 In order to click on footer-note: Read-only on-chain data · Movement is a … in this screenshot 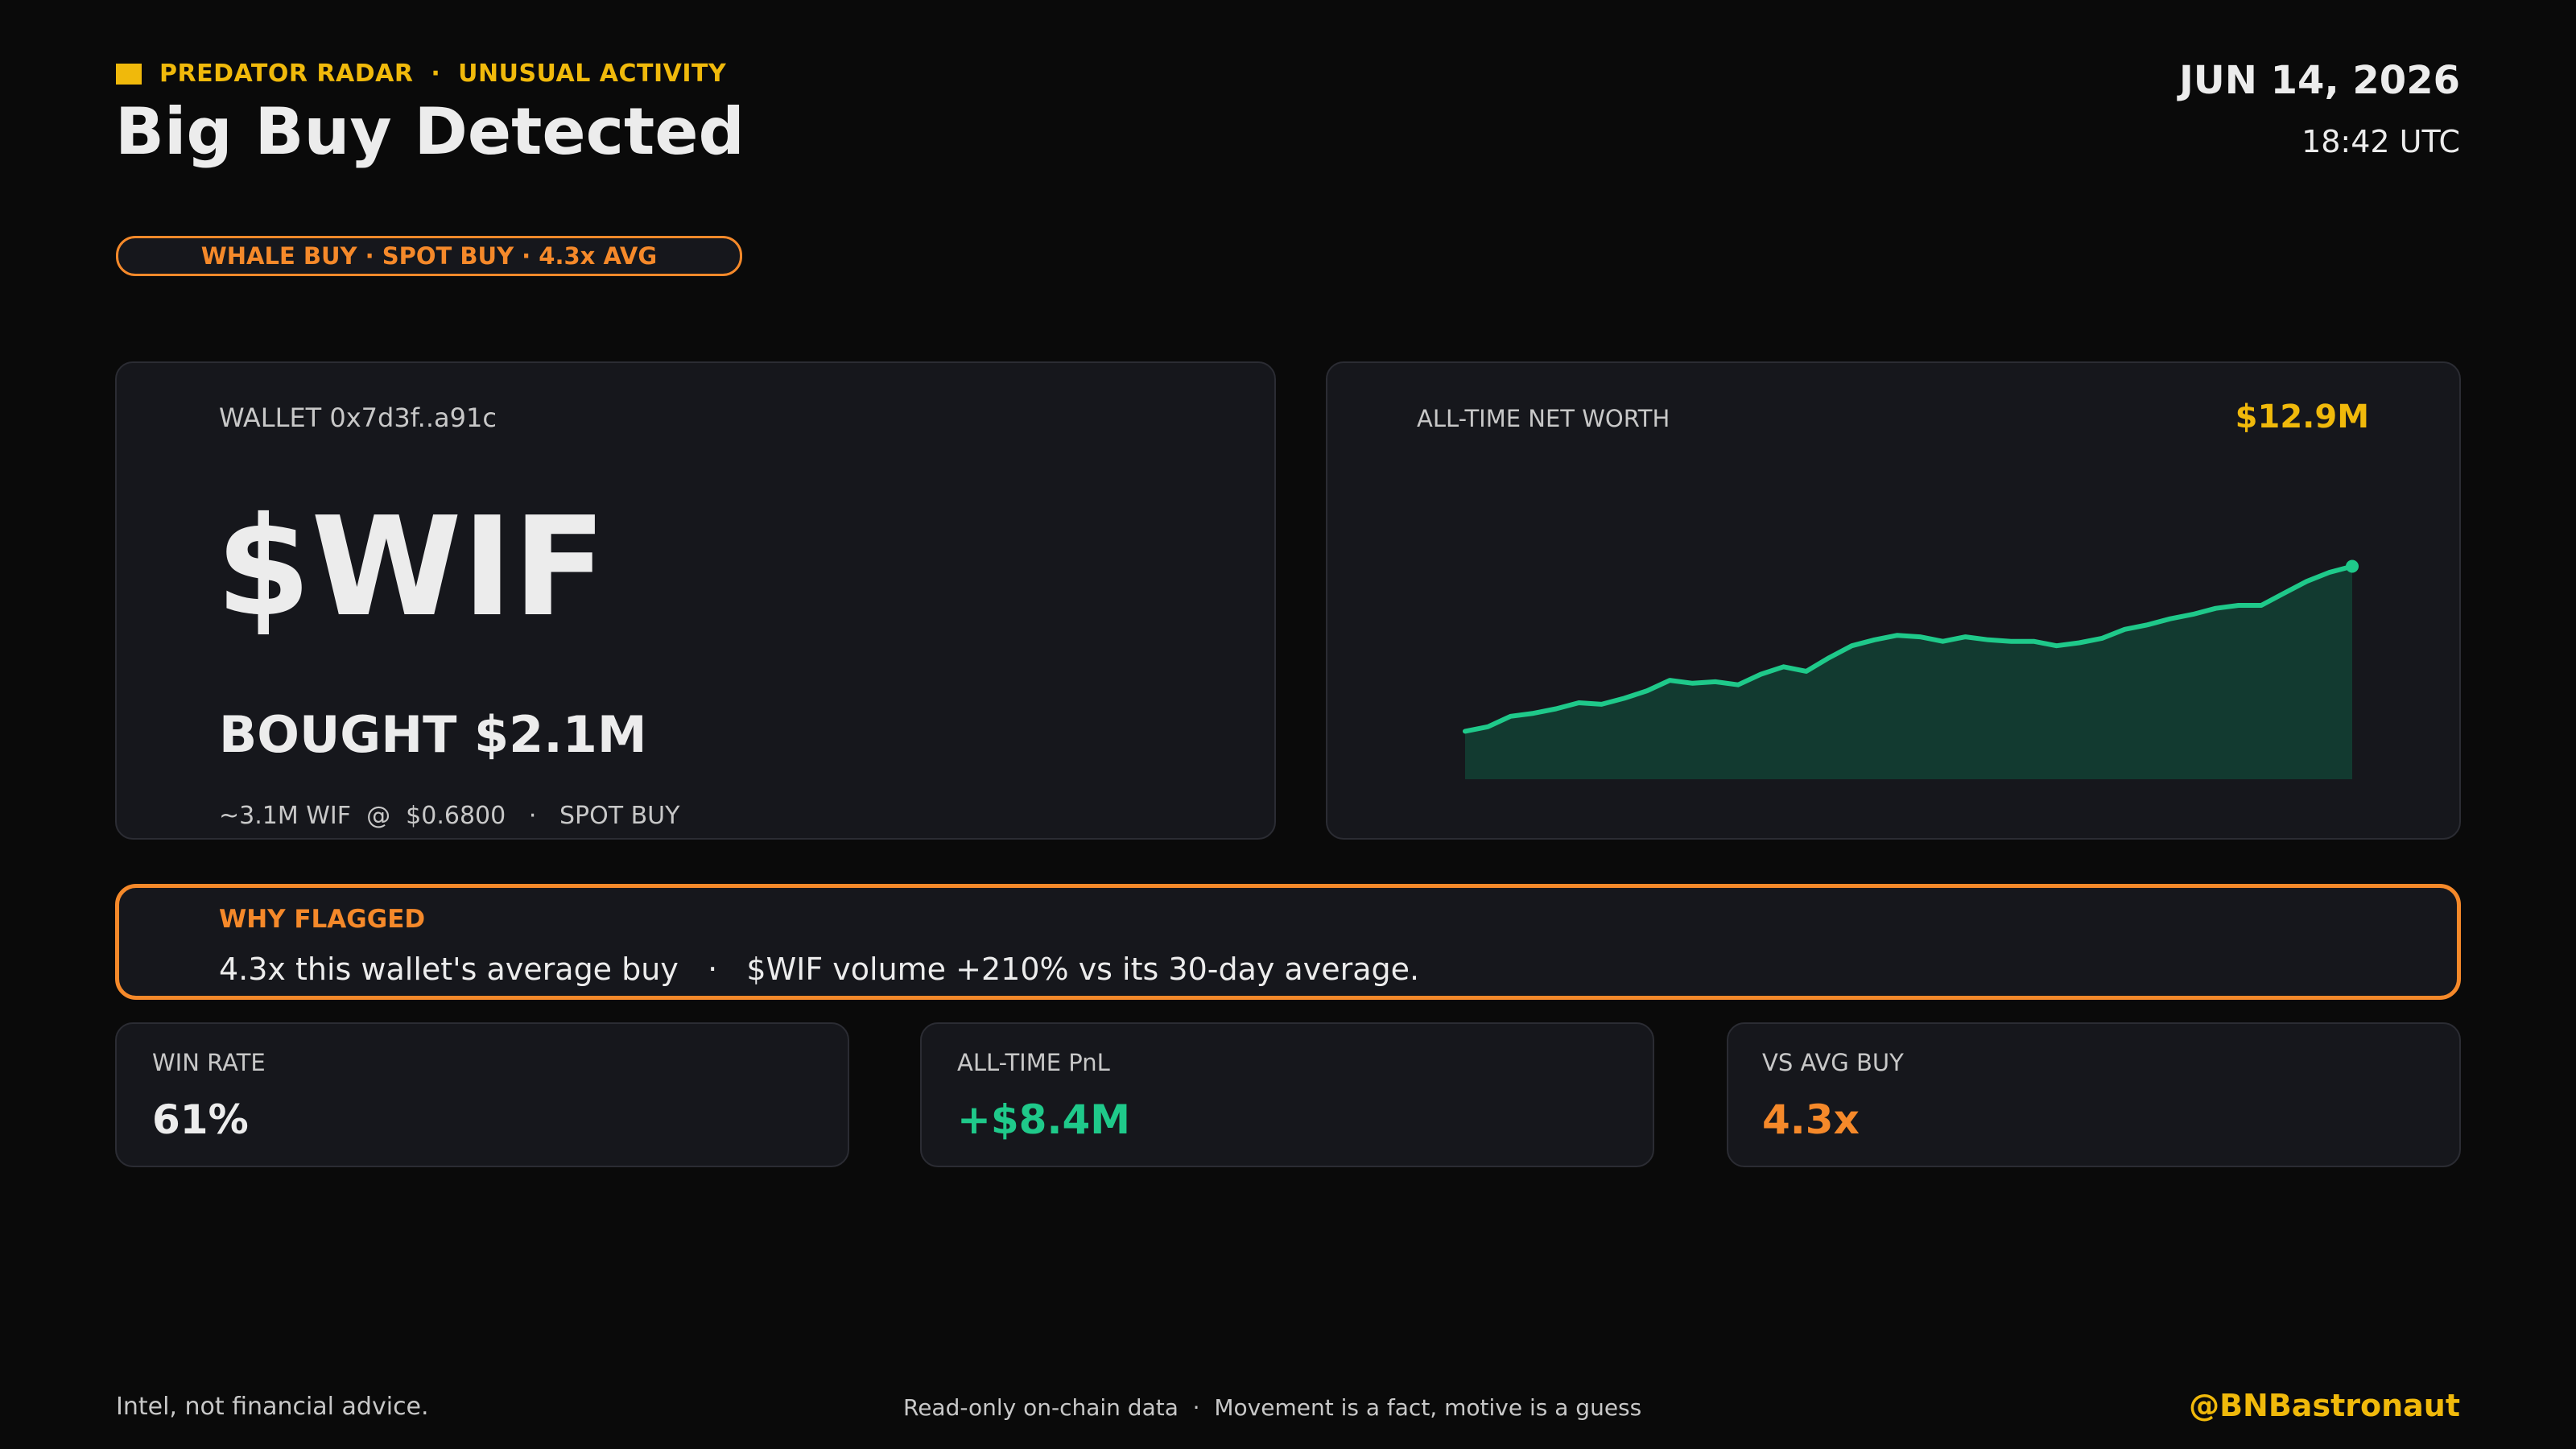, I will do `click(1272, 1407)`.